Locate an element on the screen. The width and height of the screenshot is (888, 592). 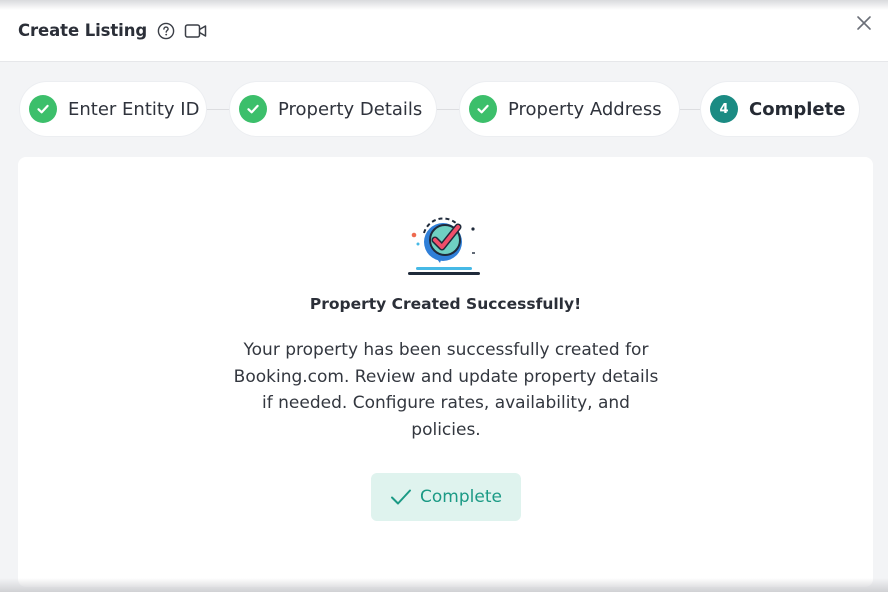
checkmark-icon is located at coordinates (401, 497).